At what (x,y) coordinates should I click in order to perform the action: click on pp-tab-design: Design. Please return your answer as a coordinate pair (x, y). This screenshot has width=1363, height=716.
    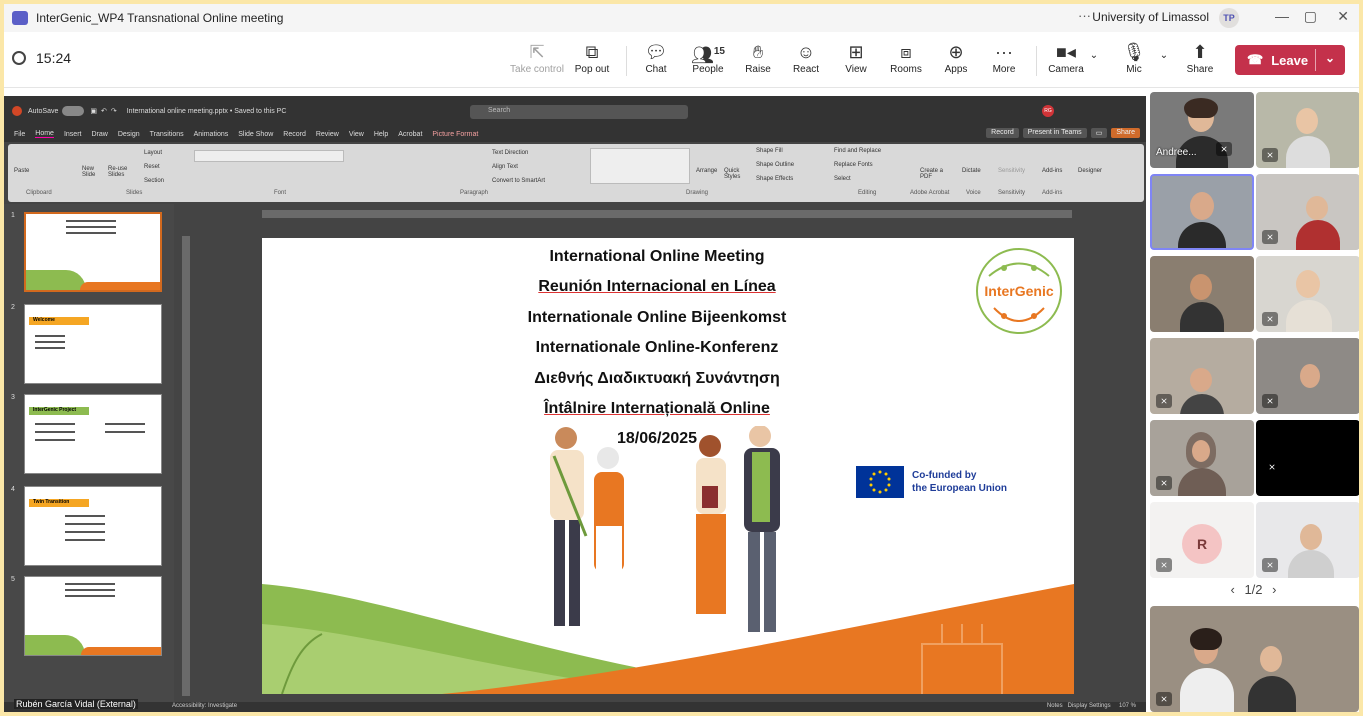
    Looking at the image, I should click on (129, 134).